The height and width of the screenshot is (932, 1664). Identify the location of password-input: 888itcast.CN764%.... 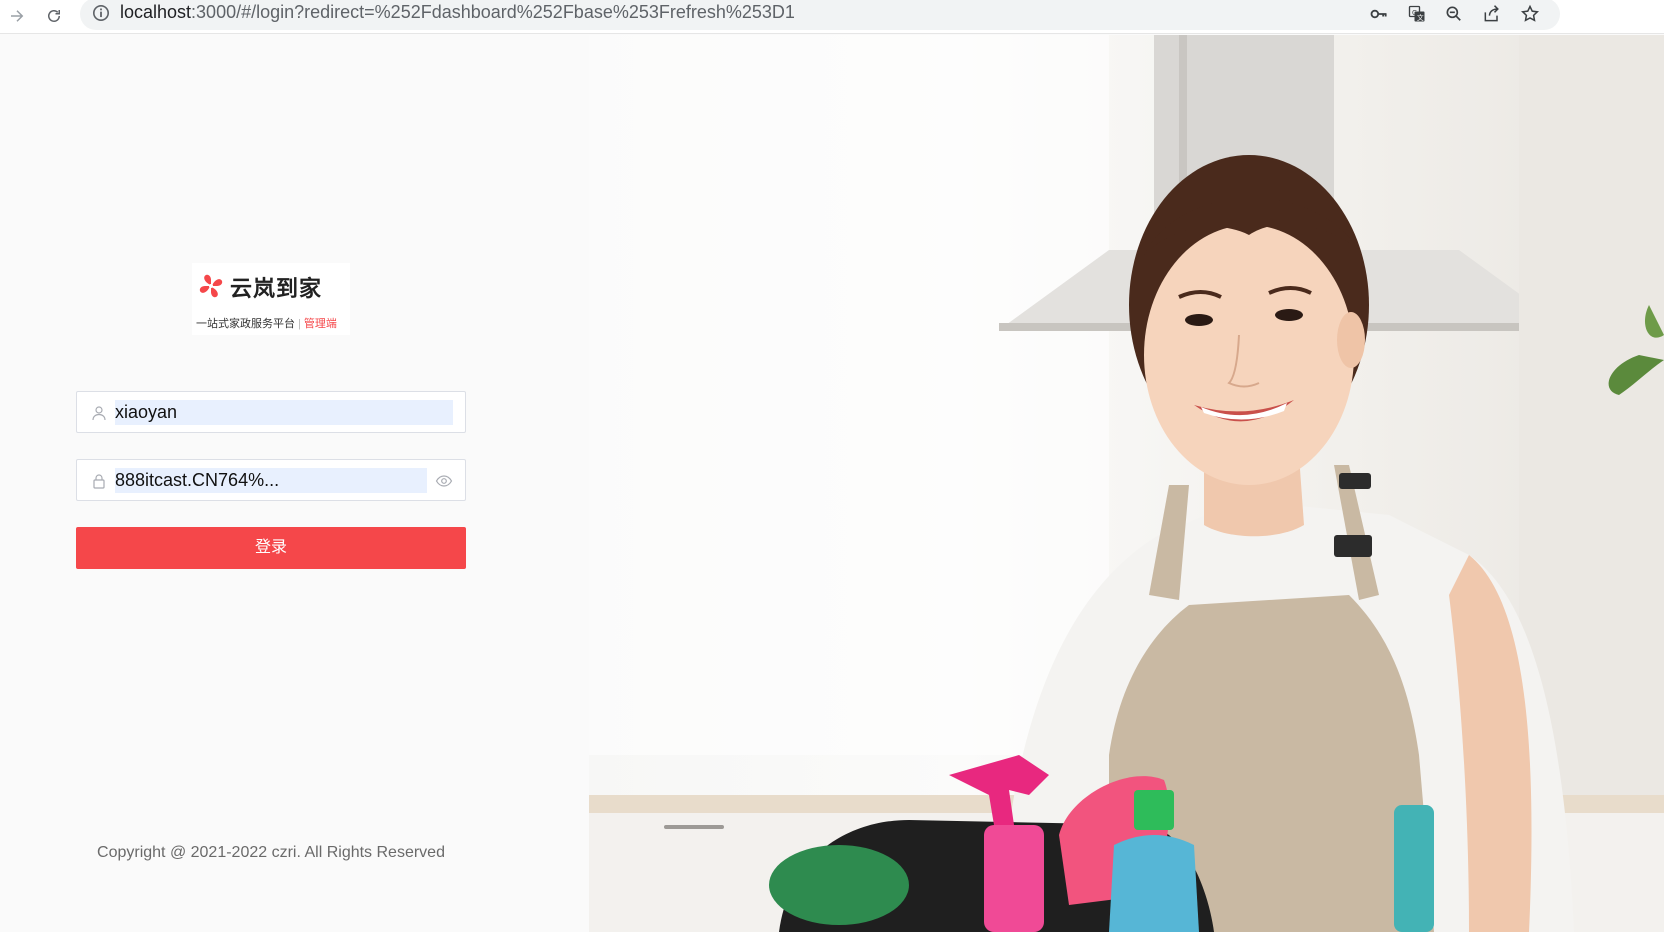
(271, 480).